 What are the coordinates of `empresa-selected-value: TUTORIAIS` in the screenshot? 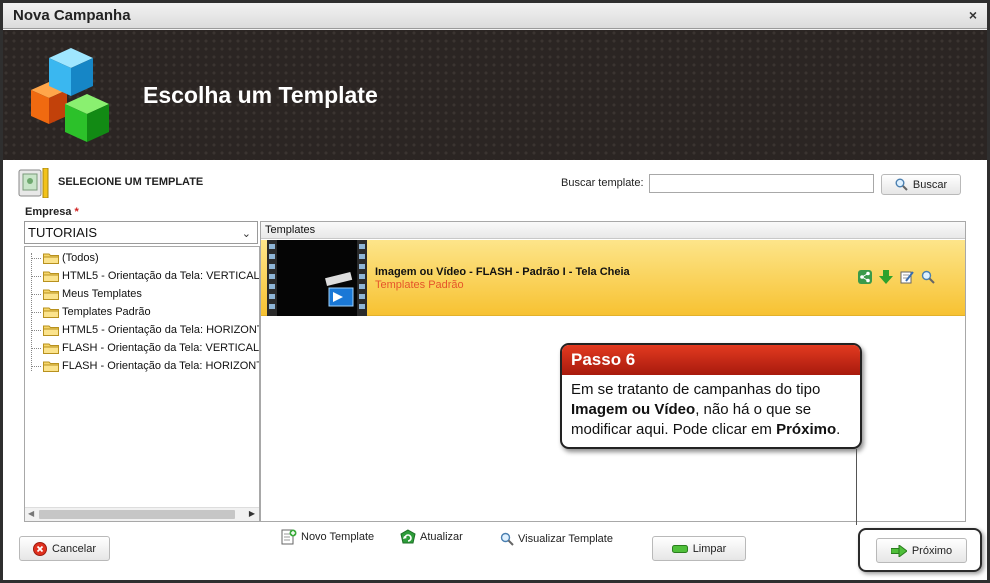 It's located at (63, 232).